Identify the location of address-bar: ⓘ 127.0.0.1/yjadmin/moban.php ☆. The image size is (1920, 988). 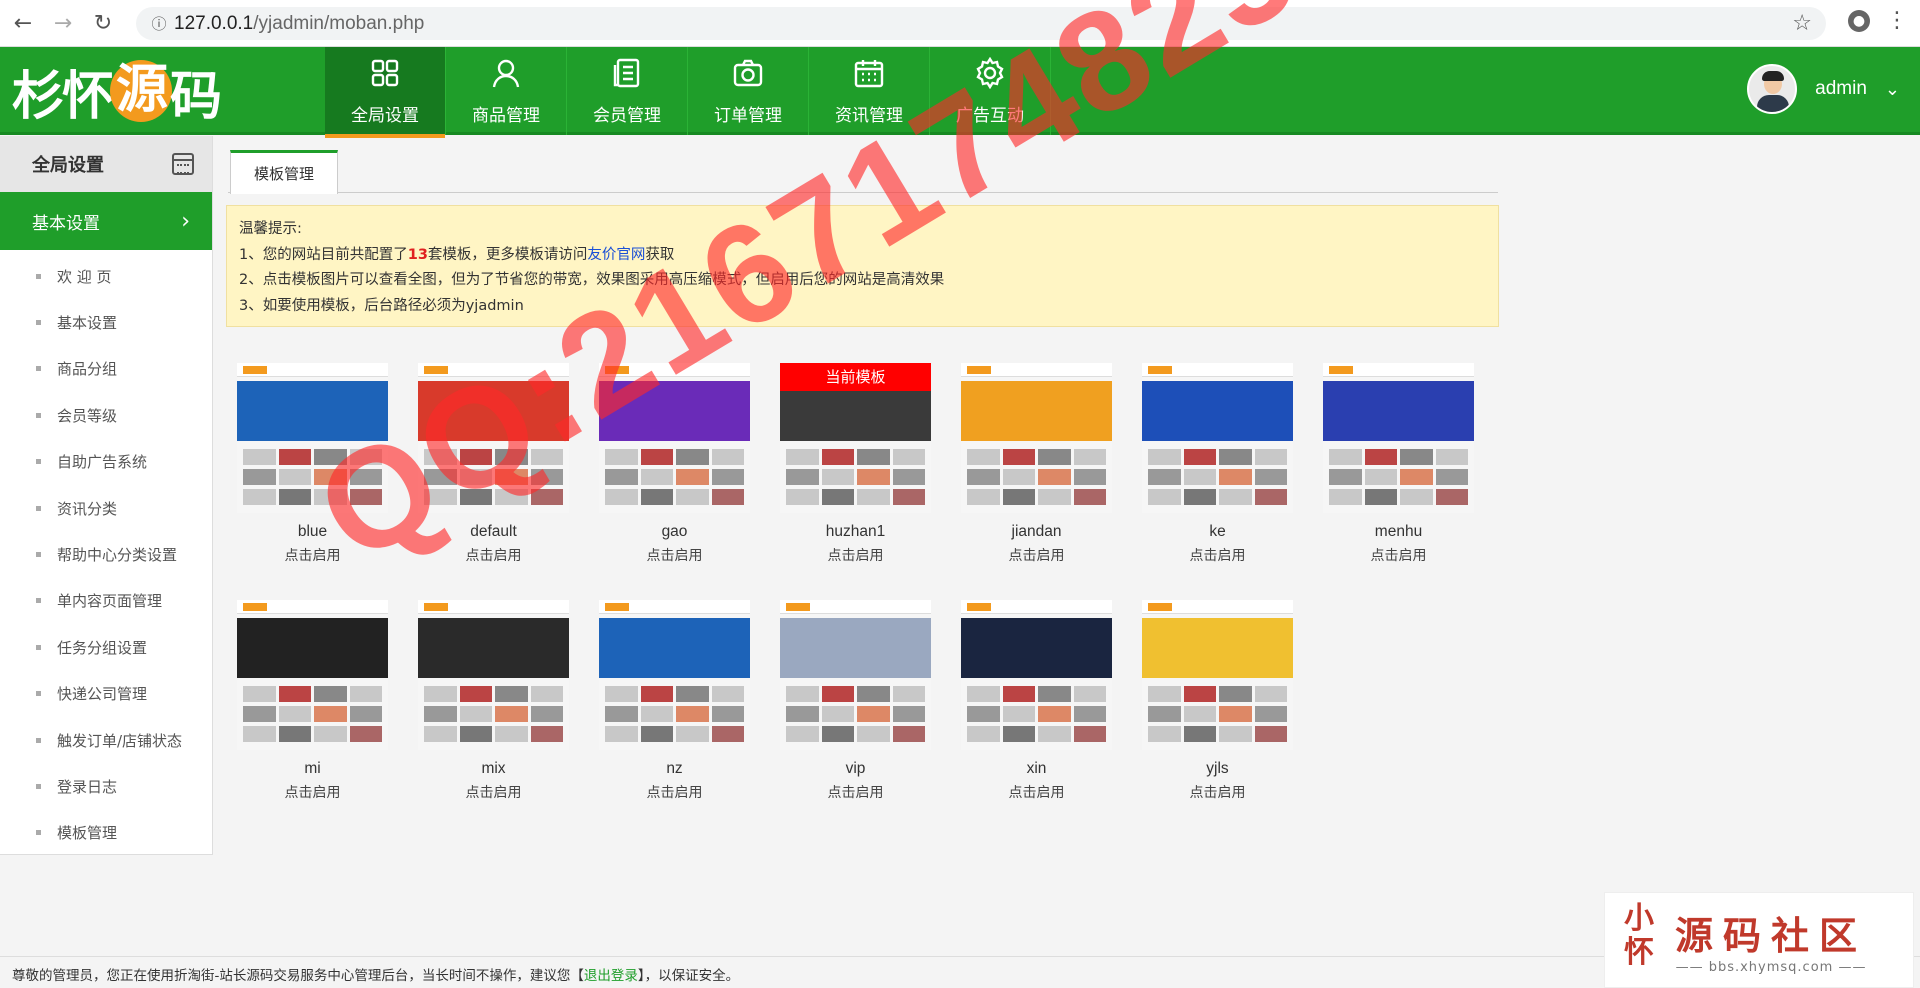
(981, 23).